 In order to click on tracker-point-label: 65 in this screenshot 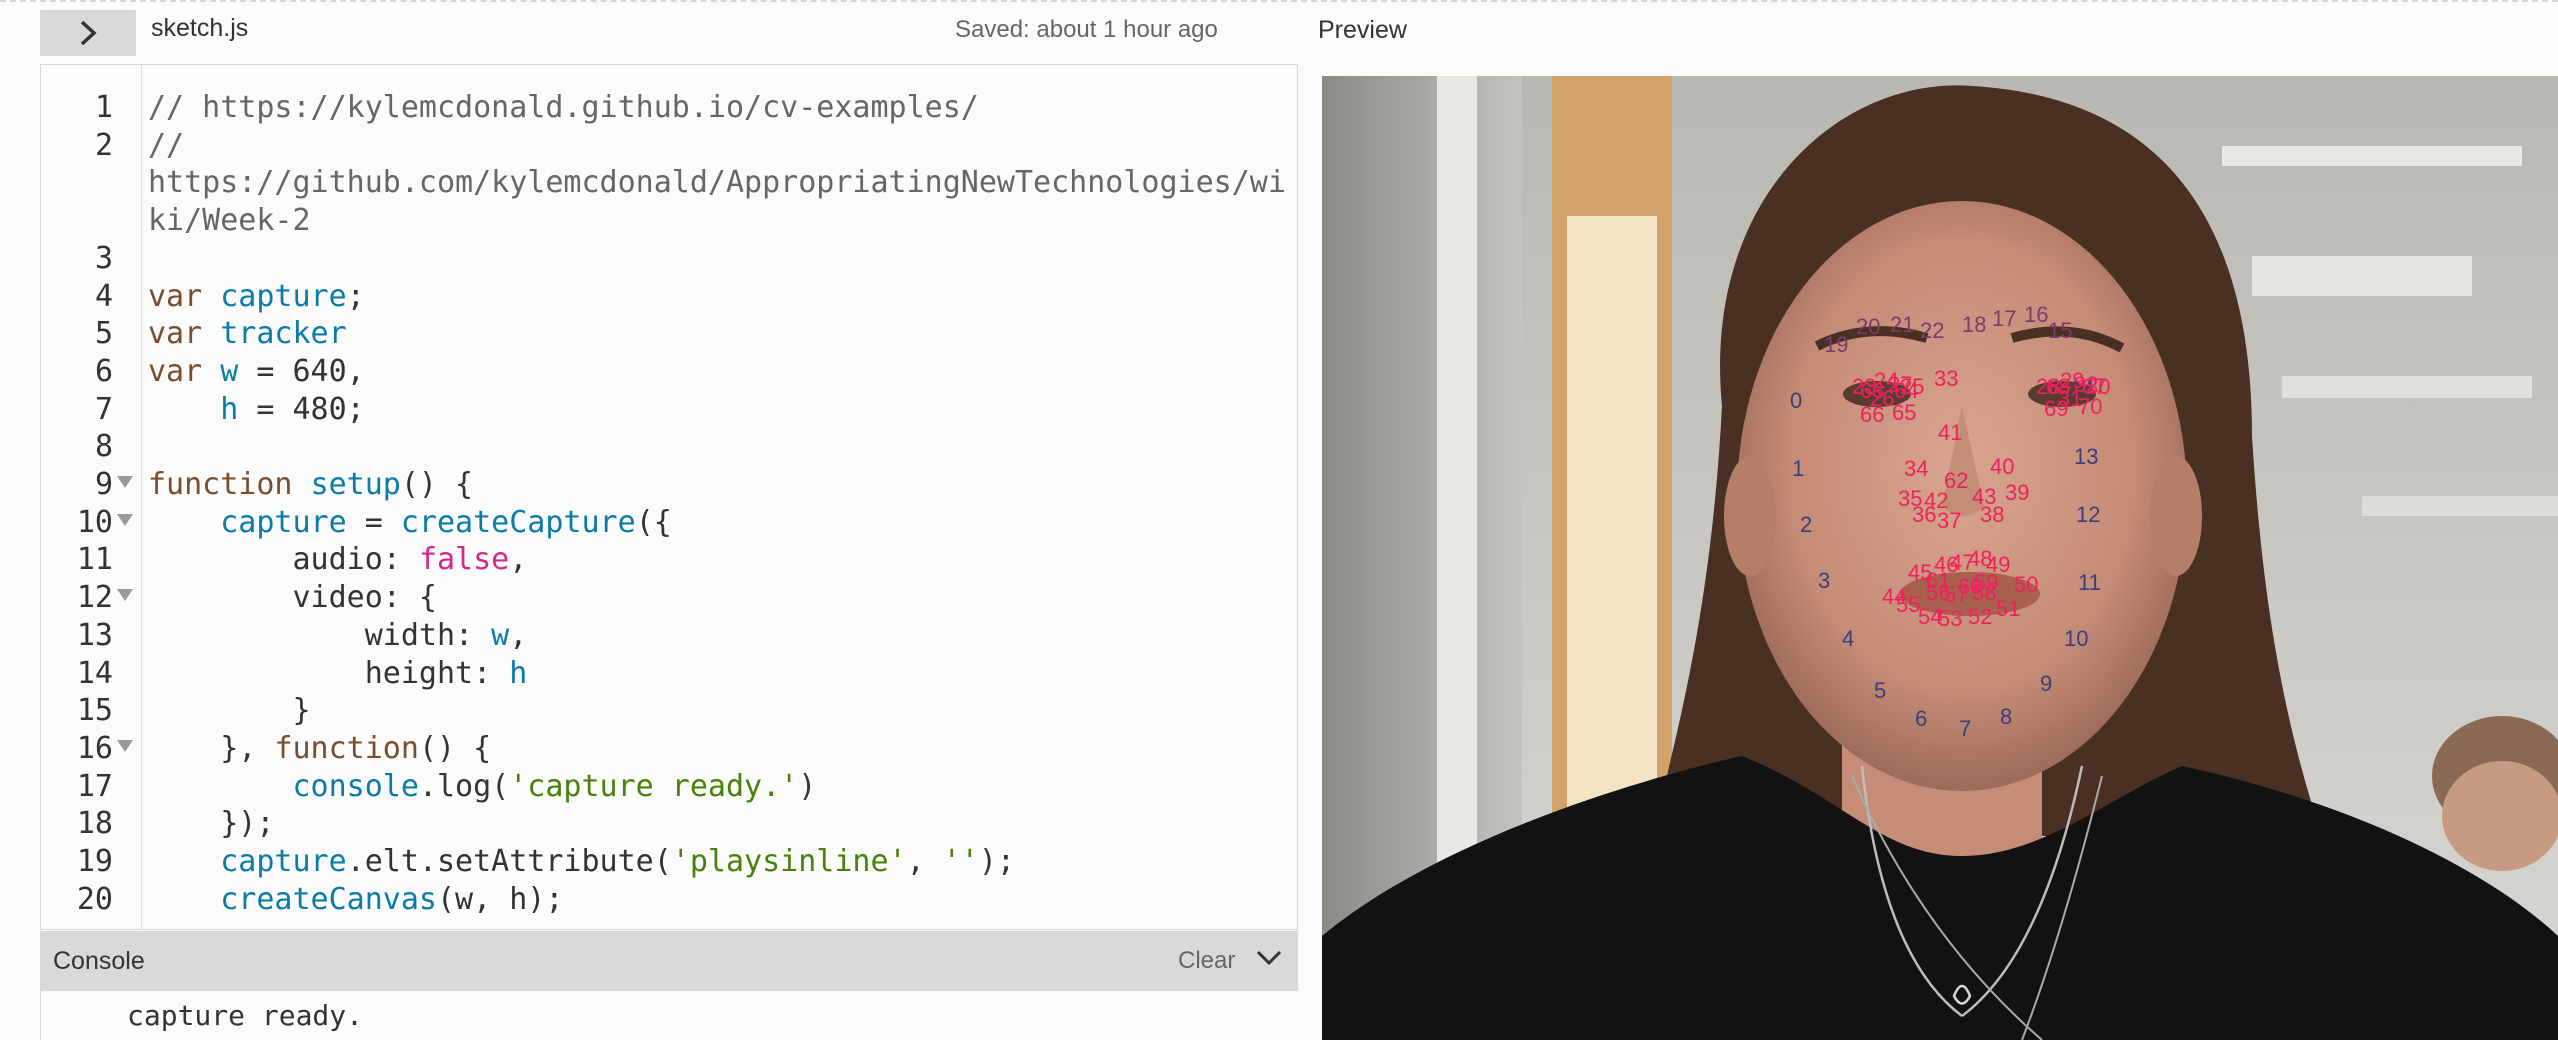, I will do `click(1904, 412)`.